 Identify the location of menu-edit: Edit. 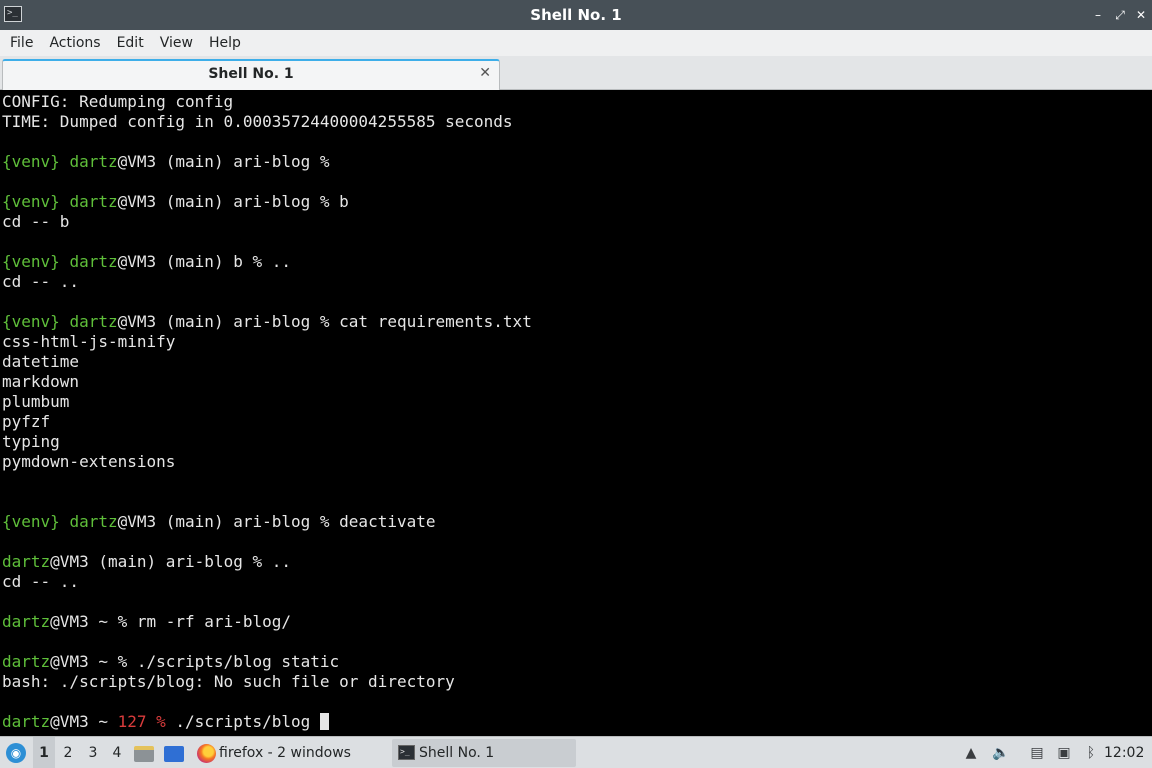
(130, 43).